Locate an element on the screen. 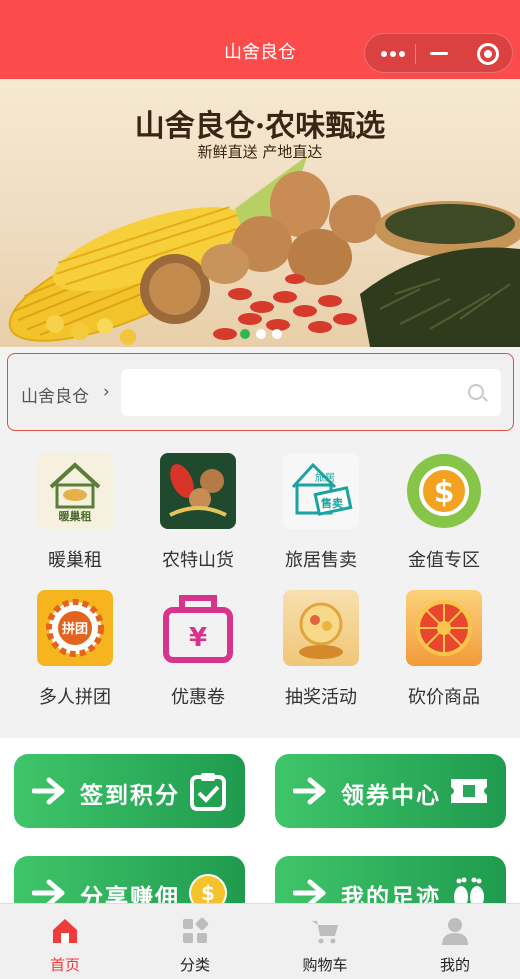 The width and height of the screenshot is (520, 979). store-name-label: 山舍良仓 is located at coordinates (55, 394).